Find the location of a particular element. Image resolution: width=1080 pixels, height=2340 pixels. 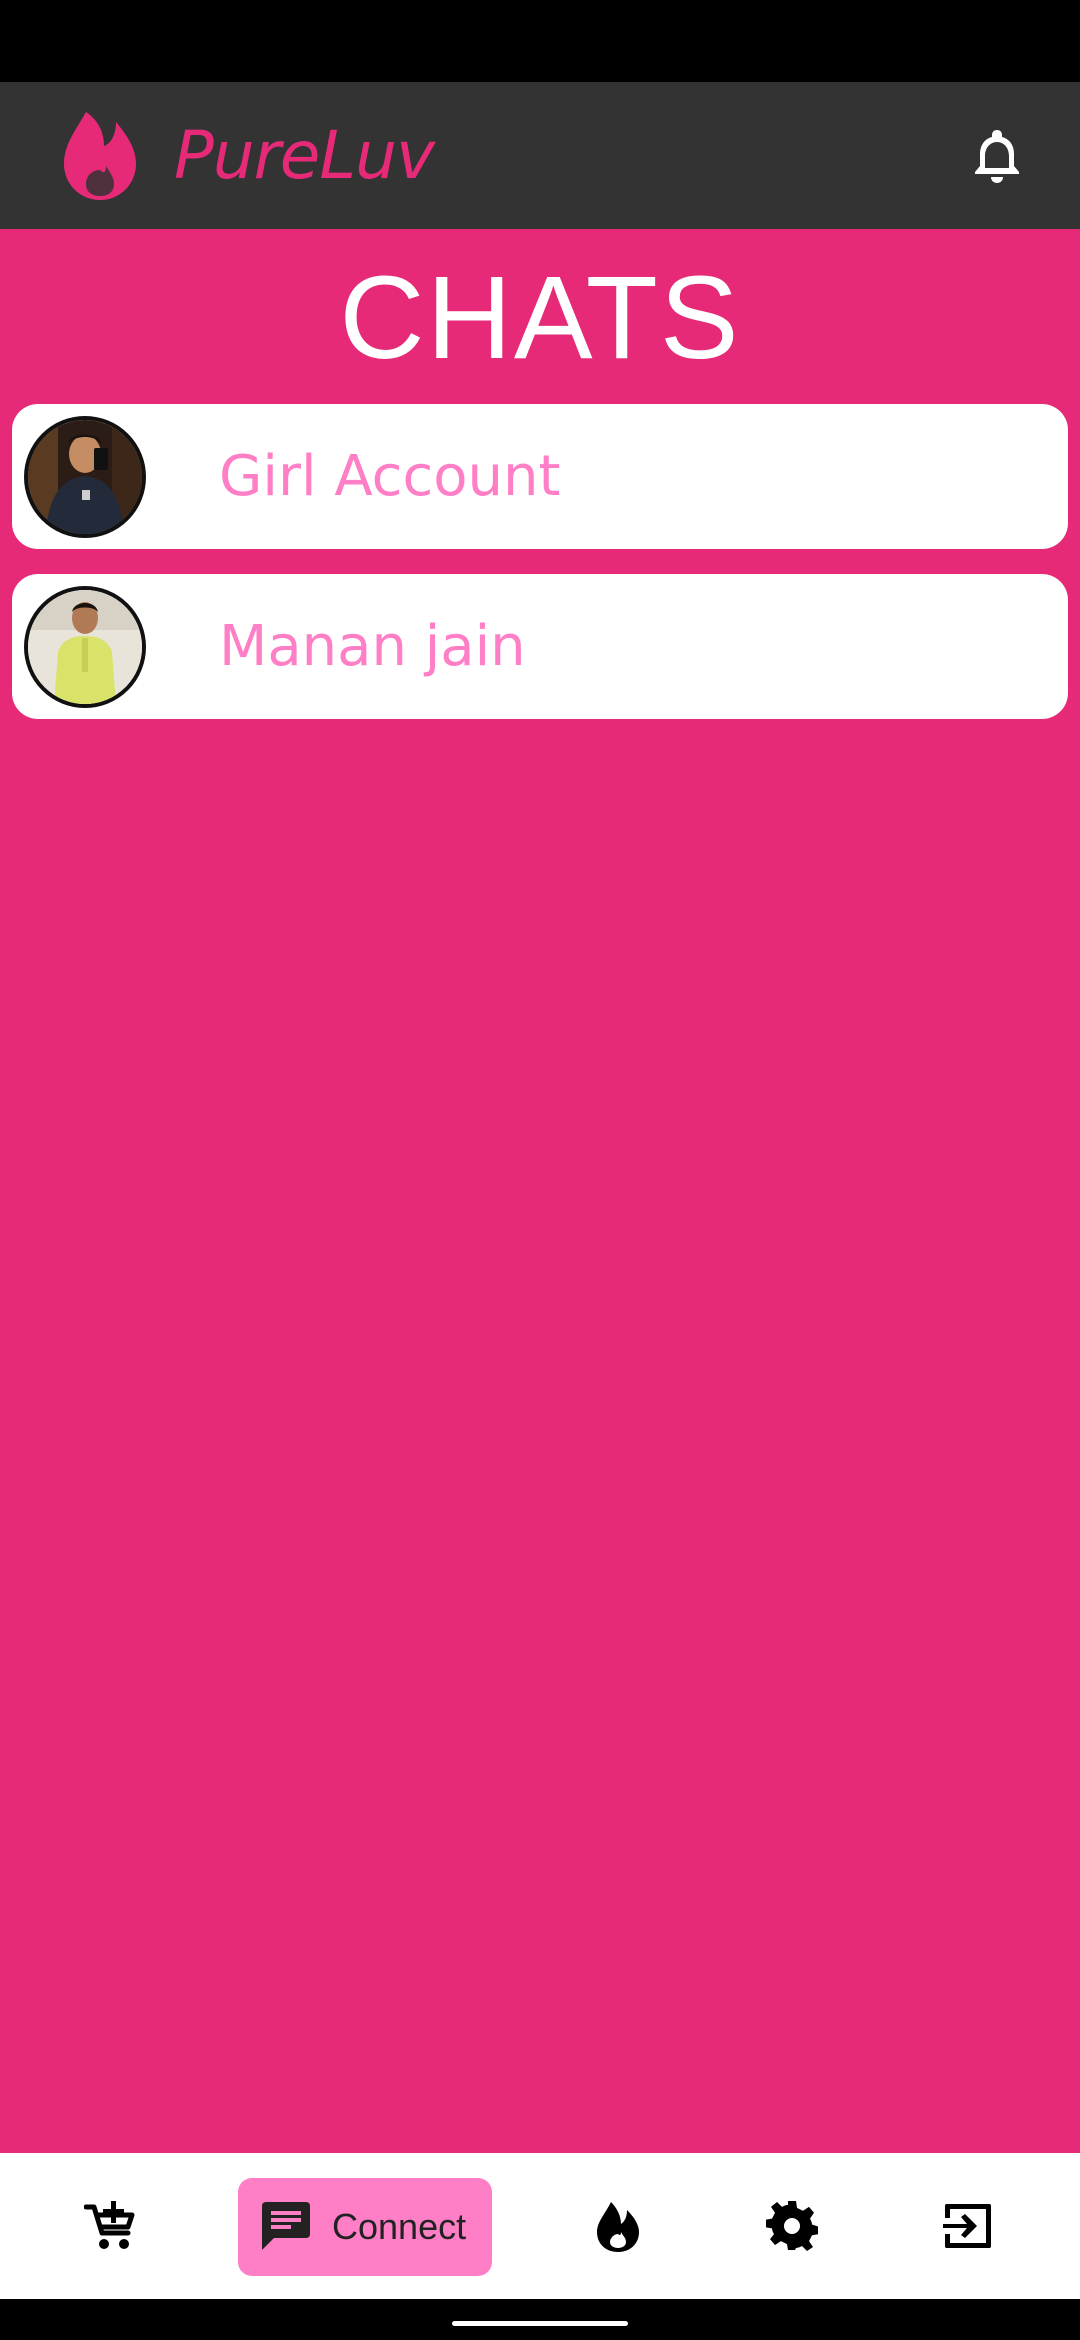

chat-name: Manan jain is located at coordinates (372, 646).